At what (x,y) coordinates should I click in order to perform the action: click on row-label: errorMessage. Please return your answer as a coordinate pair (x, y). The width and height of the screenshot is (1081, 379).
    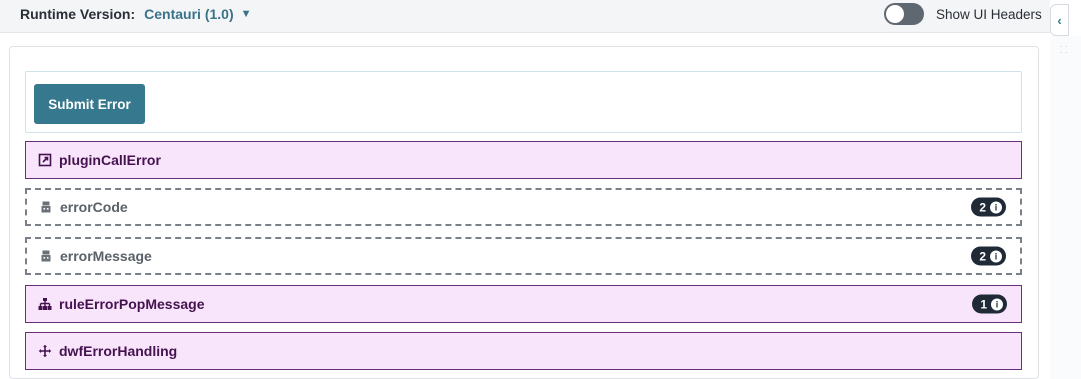
    Looking at the image, I should click on (106, 256).